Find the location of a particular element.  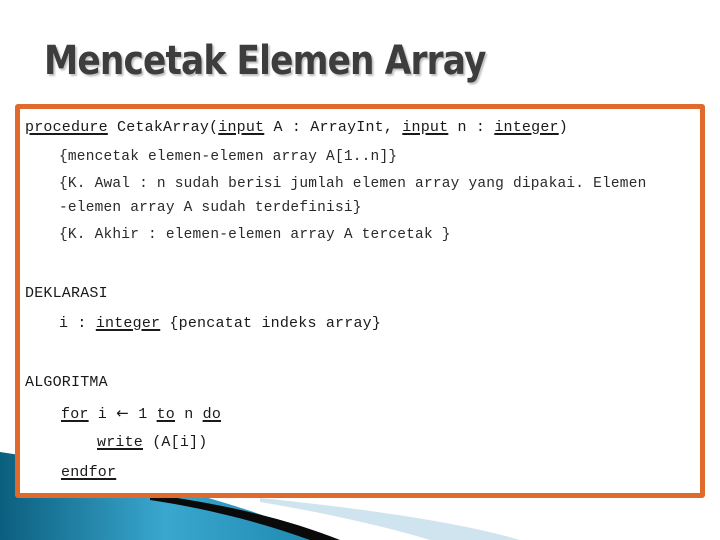

for-loop-line: for i ← 1 to n do is located at coordinates (141, 413).